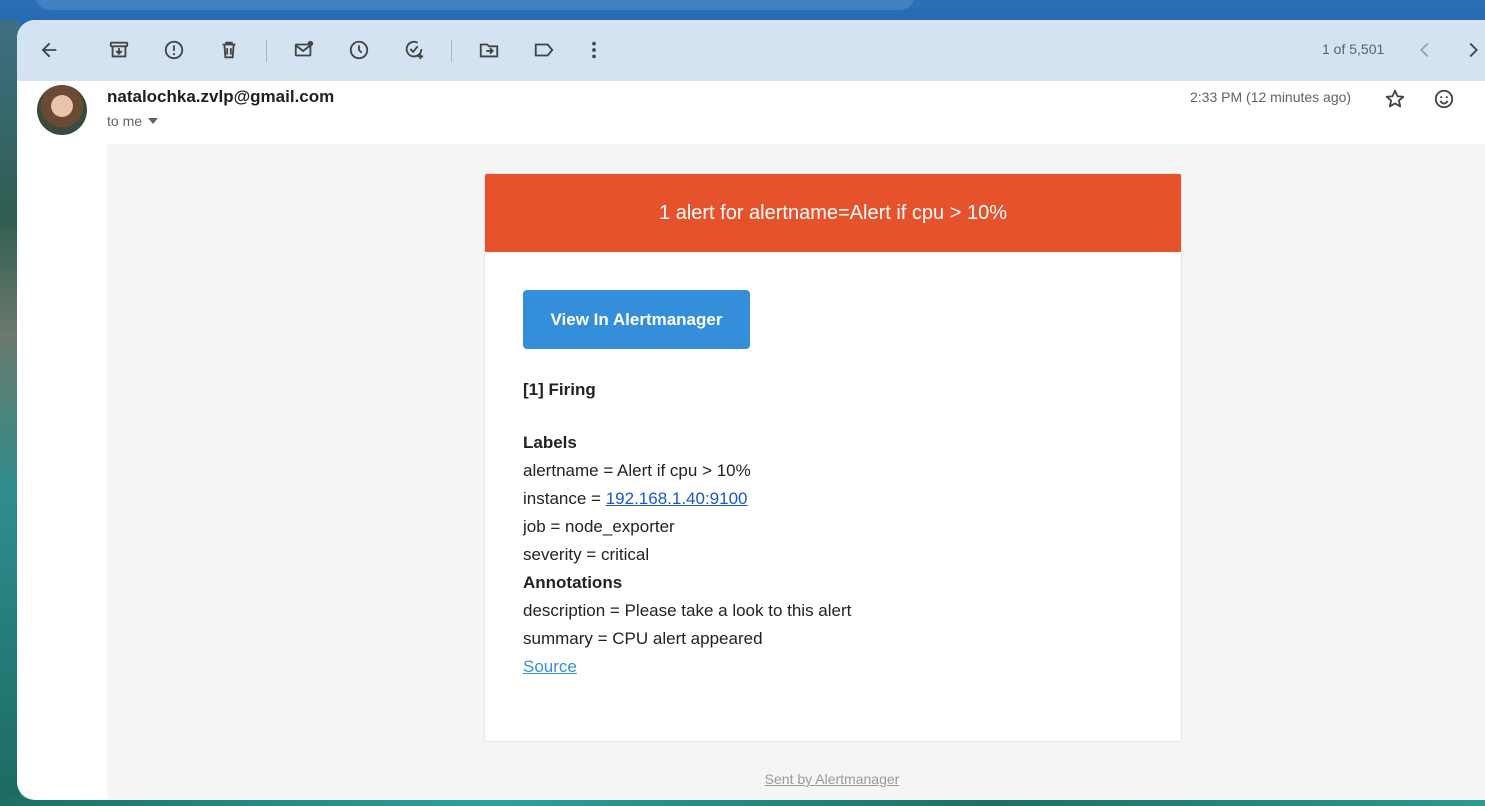 This screenshot has width=1485, height=806. Describe the element at coordinates (573, 582) in the screenshot. I see `annotations-heading: Annotations` at that location.